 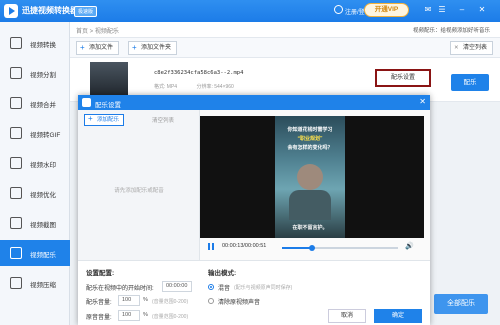 I want to click on dub-settings-button: 配乐设置, so click(x=403, y=78).